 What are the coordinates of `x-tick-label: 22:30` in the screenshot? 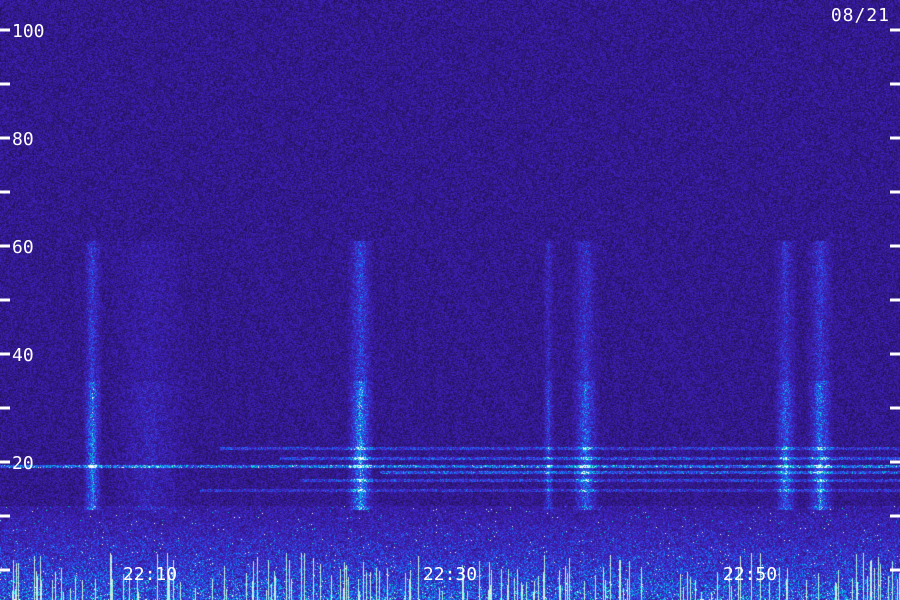 It's located at (450, 574).